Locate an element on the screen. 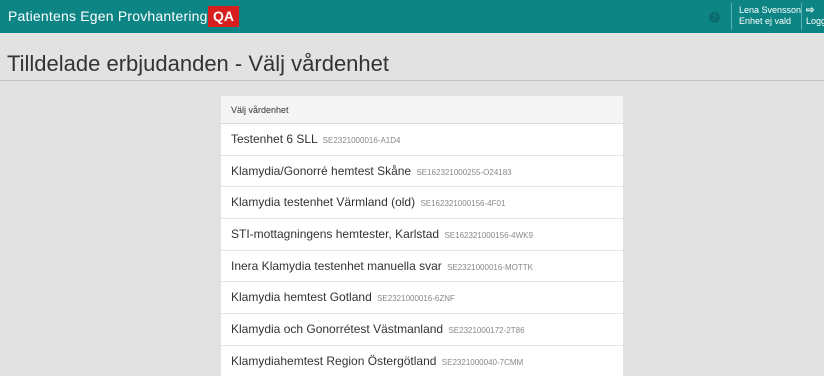  user-menu: Lena Svensson Enhet ej vald is located at coordinates (770, 16).